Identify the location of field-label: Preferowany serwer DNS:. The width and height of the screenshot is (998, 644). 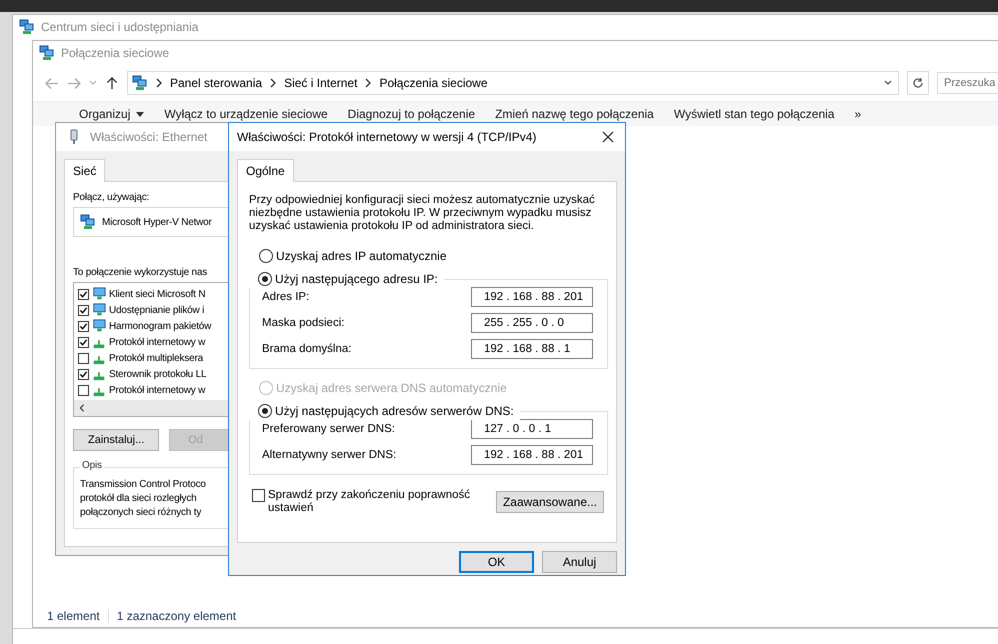
(328, 429).